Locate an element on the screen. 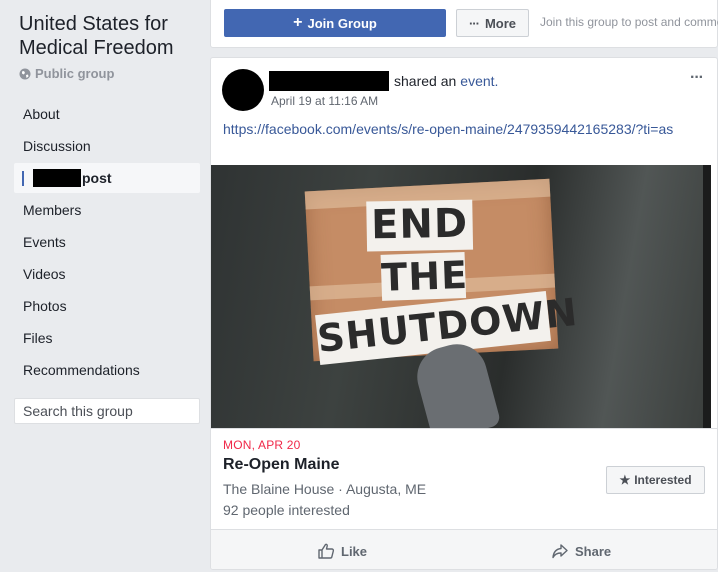 This screenshot has width=718, height=572. group-title: United States for Medical Freedom is located at coordinates (111, 36).